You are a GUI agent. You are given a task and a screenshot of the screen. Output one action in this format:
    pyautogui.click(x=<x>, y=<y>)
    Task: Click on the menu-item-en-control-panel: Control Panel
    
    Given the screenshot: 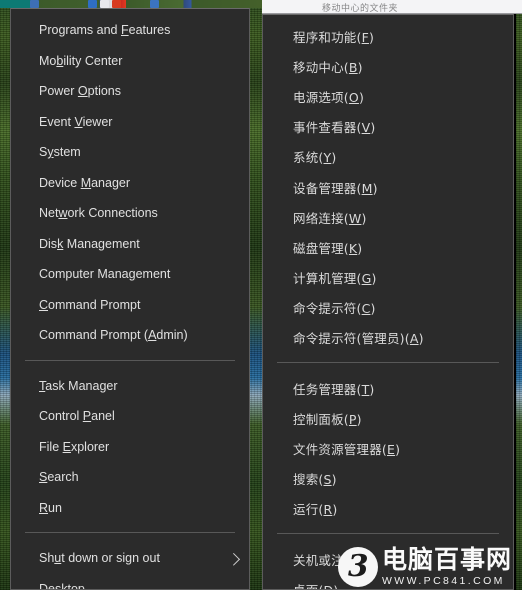 What is the action you would take?
    pyautogui.click(x=130, y=416)
    